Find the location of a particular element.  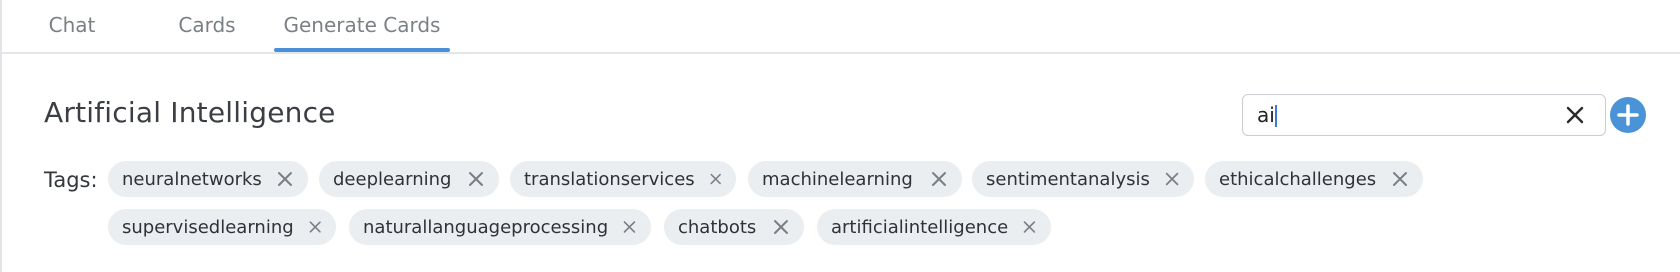

tag-chip: naturallanguageprocessing is located at coordinates (500, 227).